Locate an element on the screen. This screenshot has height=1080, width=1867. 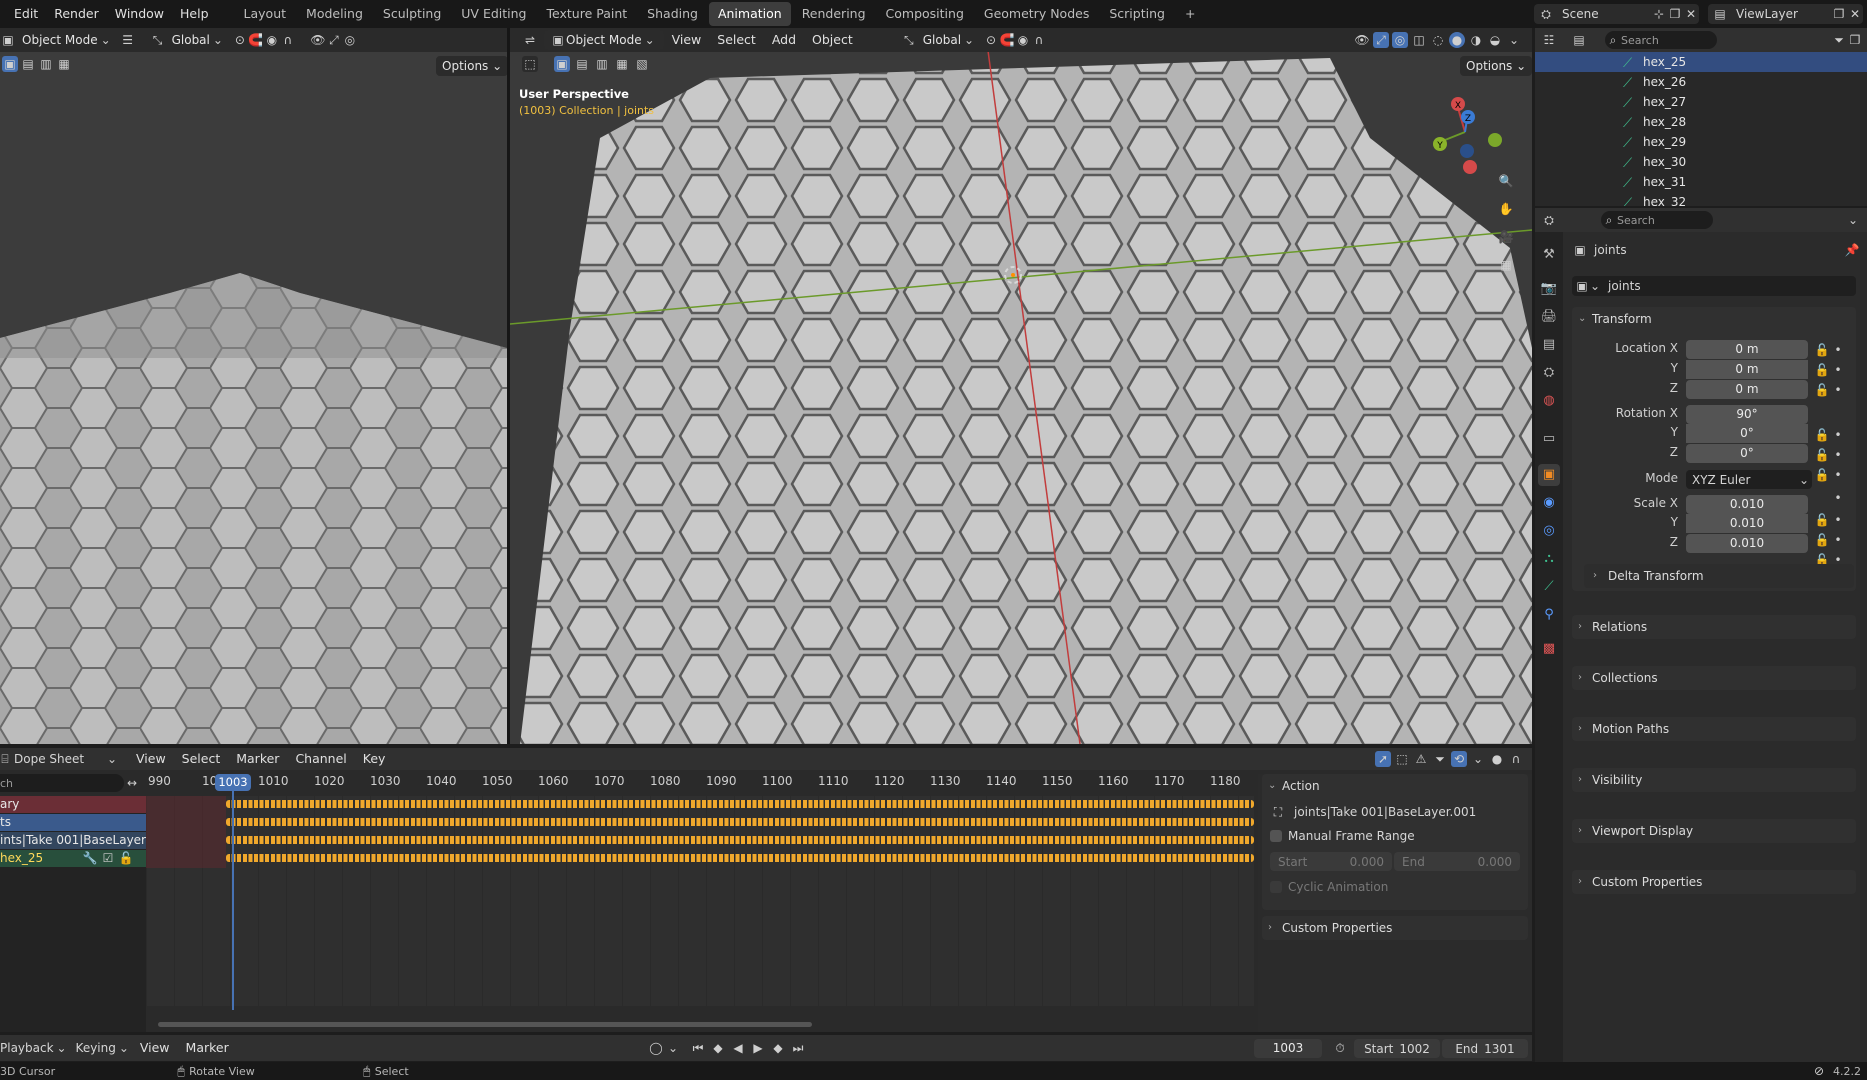
material-shading-icon: ◑ is located at coordinates (1476, 40).